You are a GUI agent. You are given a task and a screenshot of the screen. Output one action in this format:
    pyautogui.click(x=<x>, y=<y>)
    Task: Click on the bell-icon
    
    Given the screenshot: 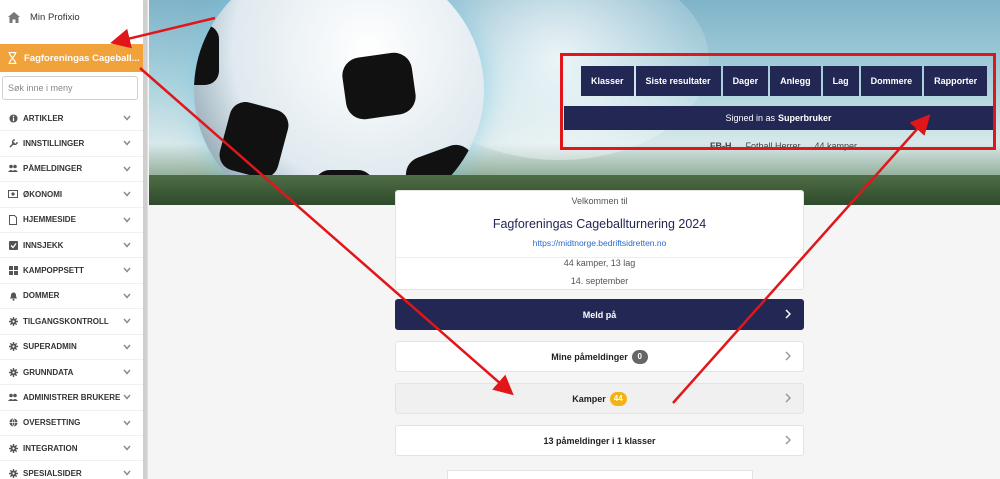 What is the action you would take?
    pyautogui.click(x=13, y=296)
    